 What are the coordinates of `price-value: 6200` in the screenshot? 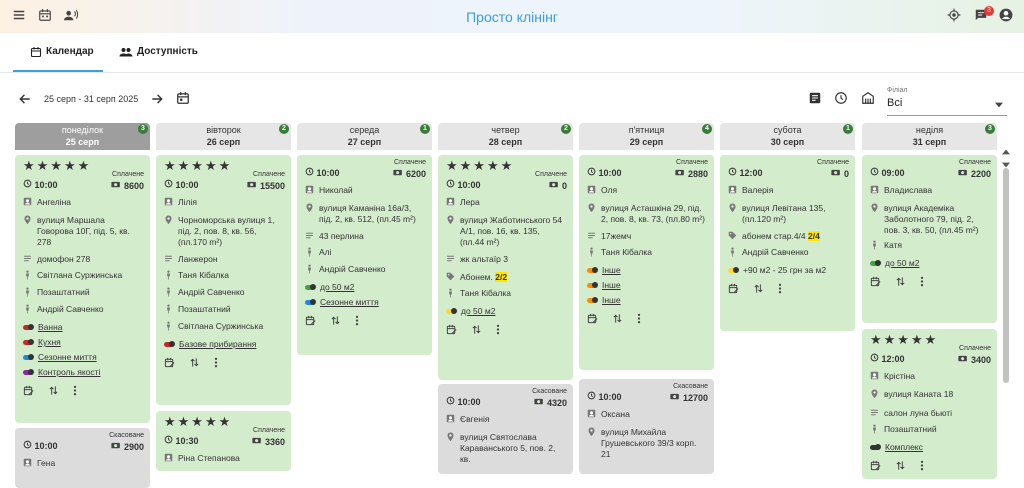 It's located at (415, 174).